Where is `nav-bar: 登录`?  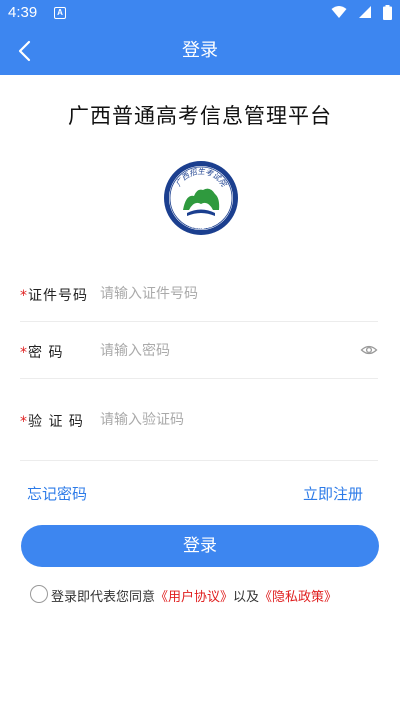 nav-bar: 登录 is located at coordinates (200, 51).